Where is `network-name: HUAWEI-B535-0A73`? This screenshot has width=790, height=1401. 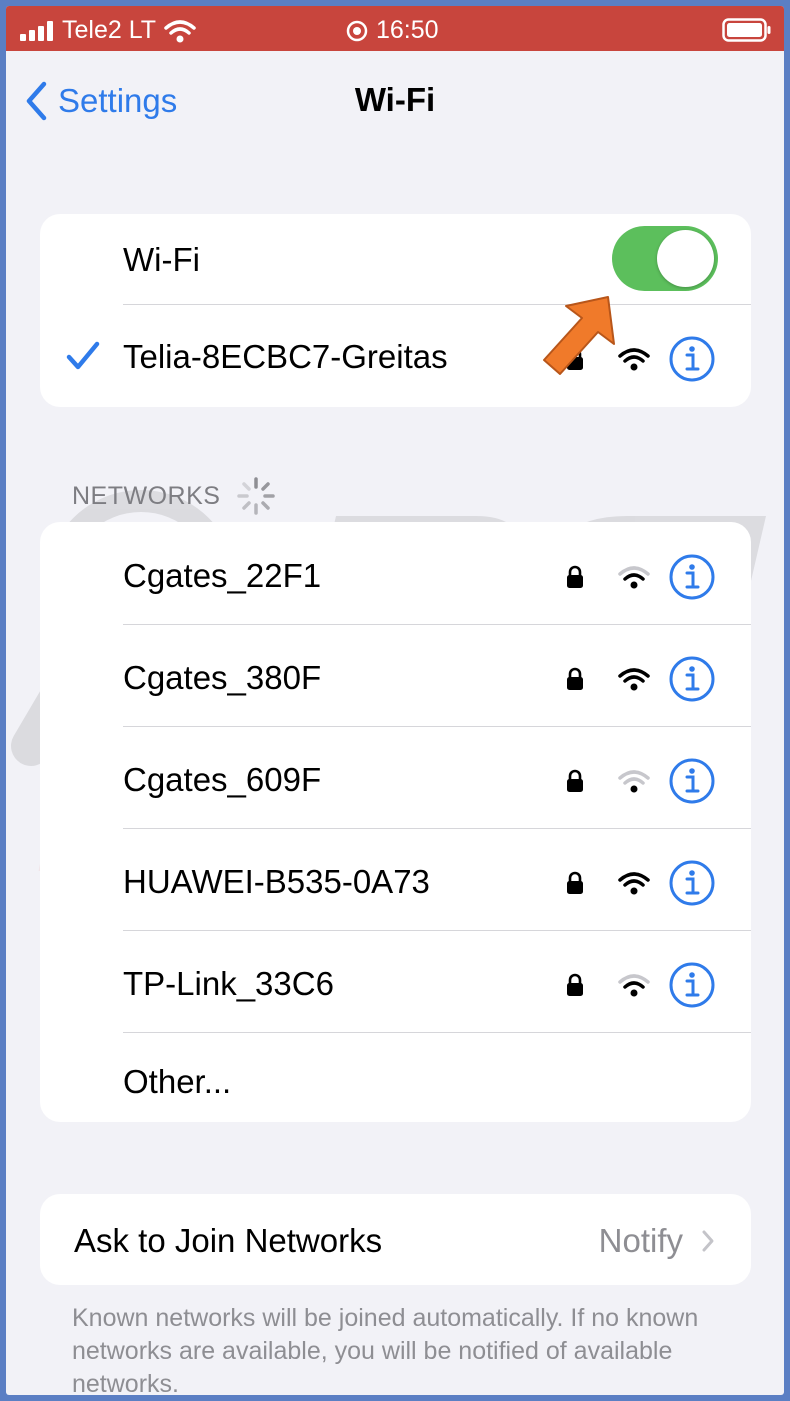
network-name: HUAWEI-B535-0A73 is located at coordinates (276, 881).